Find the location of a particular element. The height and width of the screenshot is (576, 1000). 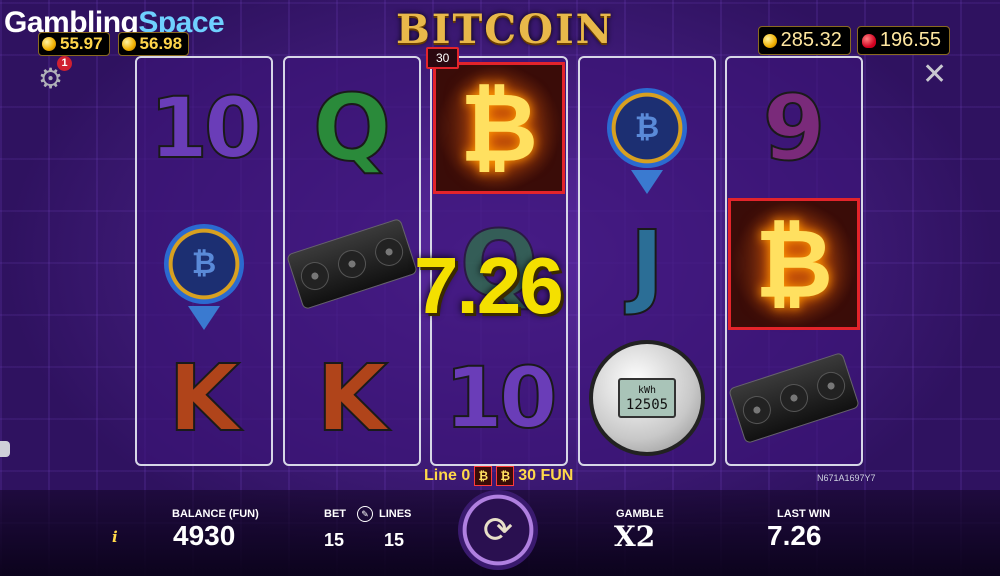

side-handle is located at coordinates (5, 449).